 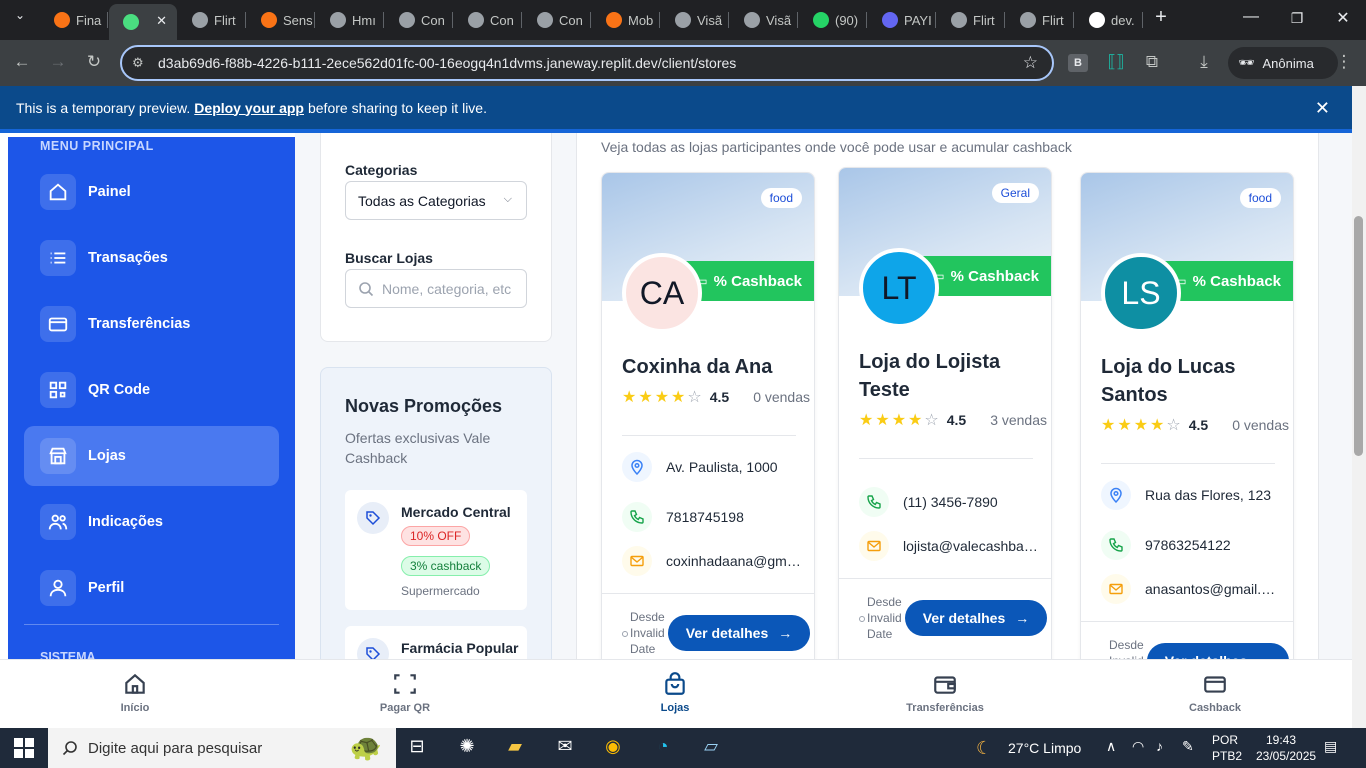 I want to click on browser-tab: PAYI, so click(x=902, y=20).